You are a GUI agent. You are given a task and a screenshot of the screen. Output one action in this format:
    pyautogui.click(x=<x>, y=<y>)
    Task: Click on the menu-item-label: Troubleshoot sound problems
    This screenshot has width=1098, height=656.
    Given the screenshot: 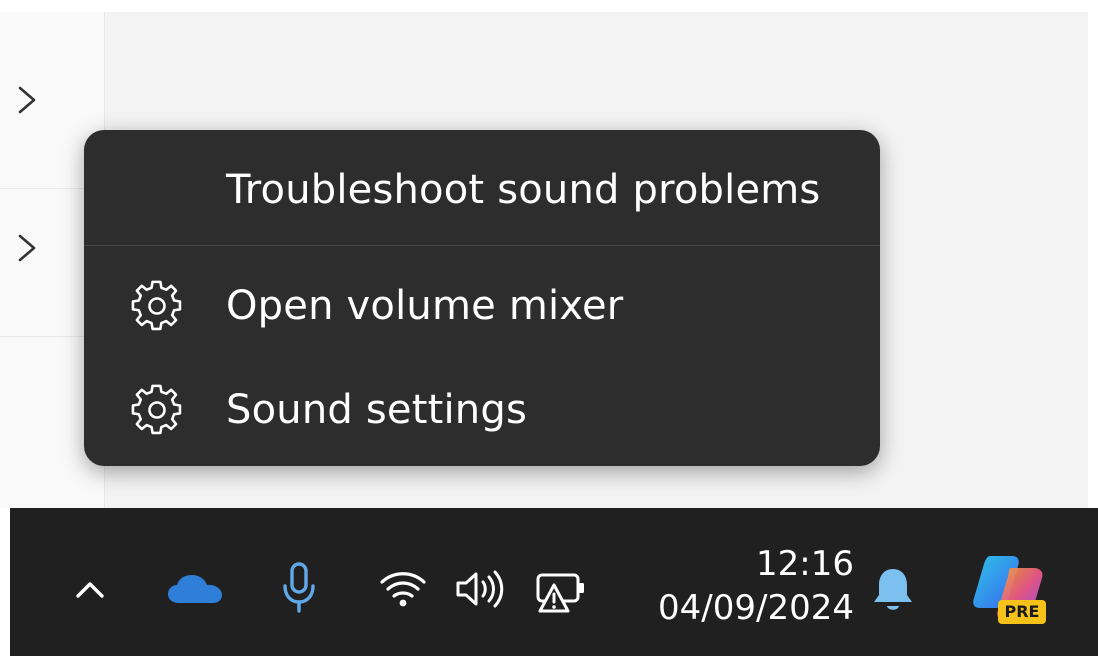 What is the action you would take?
    pyautogui.click(x=523, y=190)
    